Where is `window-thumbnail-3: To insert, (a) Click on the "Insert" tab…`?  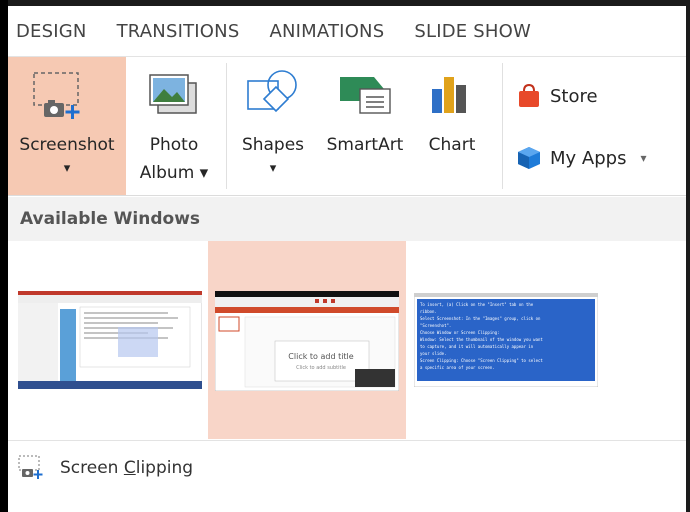
window-thumbnail-3: To insert, (a) Click on the "Insert" tab… is located at coordinates (506, 340).